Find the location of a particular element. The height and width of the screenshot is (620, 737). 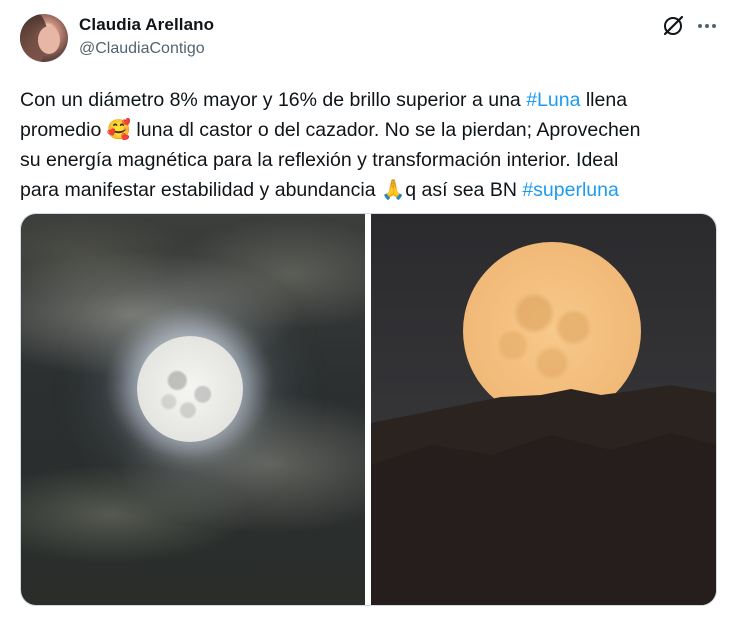

author-handle: @ClaudiaContigo is located at coordinates (142, 49).